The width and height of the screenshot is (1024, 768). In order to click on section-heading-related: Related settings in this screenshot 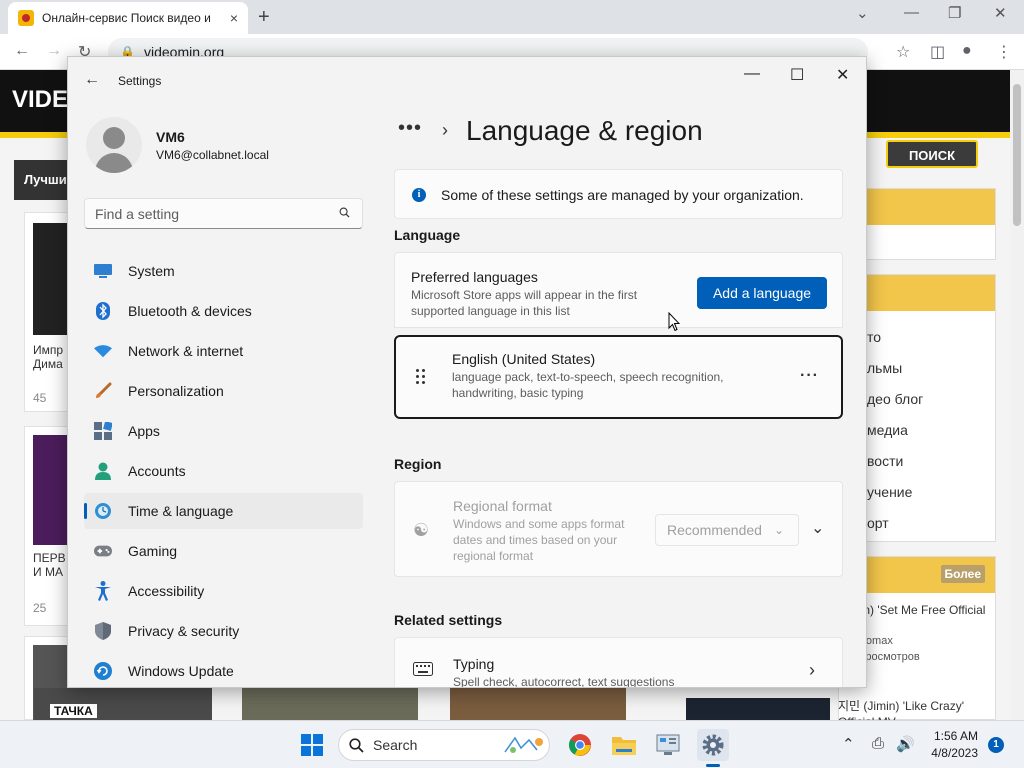, I will do `click(448, 620)`.